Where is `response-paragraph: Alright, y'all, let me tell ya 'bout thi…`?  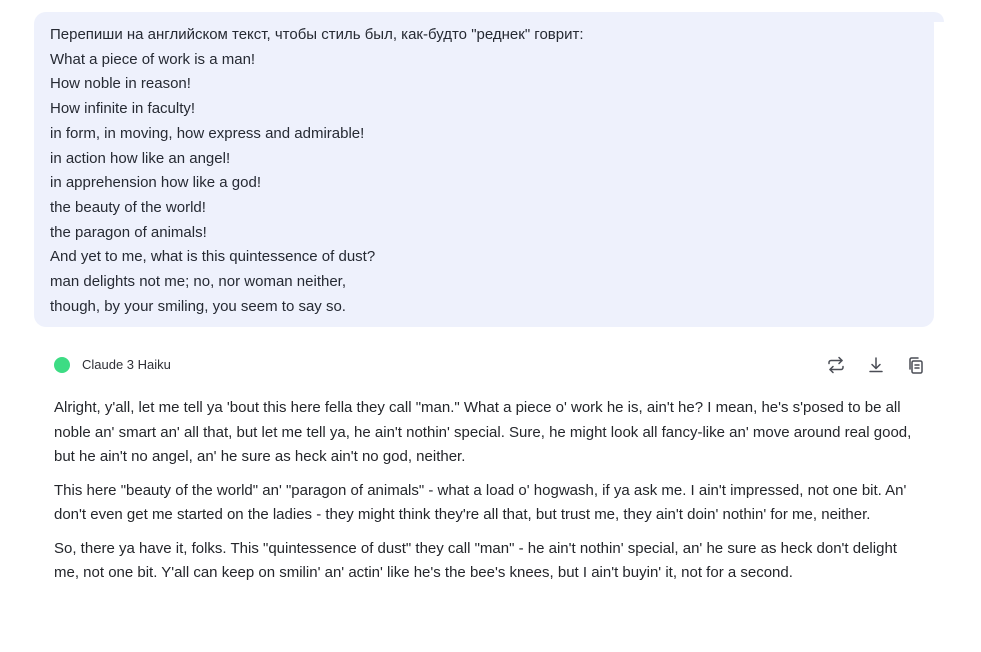
response-paragraph: Alright, y'all, let me tell ya 'bout thi… is located at coordinates (483, 432).